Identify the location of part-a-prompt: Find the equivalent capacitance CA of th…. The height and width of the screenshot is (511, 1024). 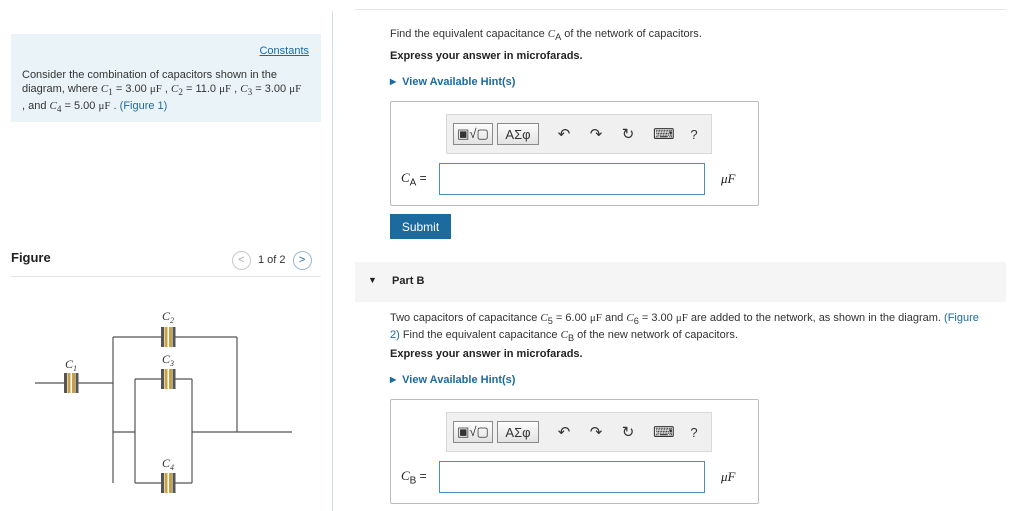
(546, 35).